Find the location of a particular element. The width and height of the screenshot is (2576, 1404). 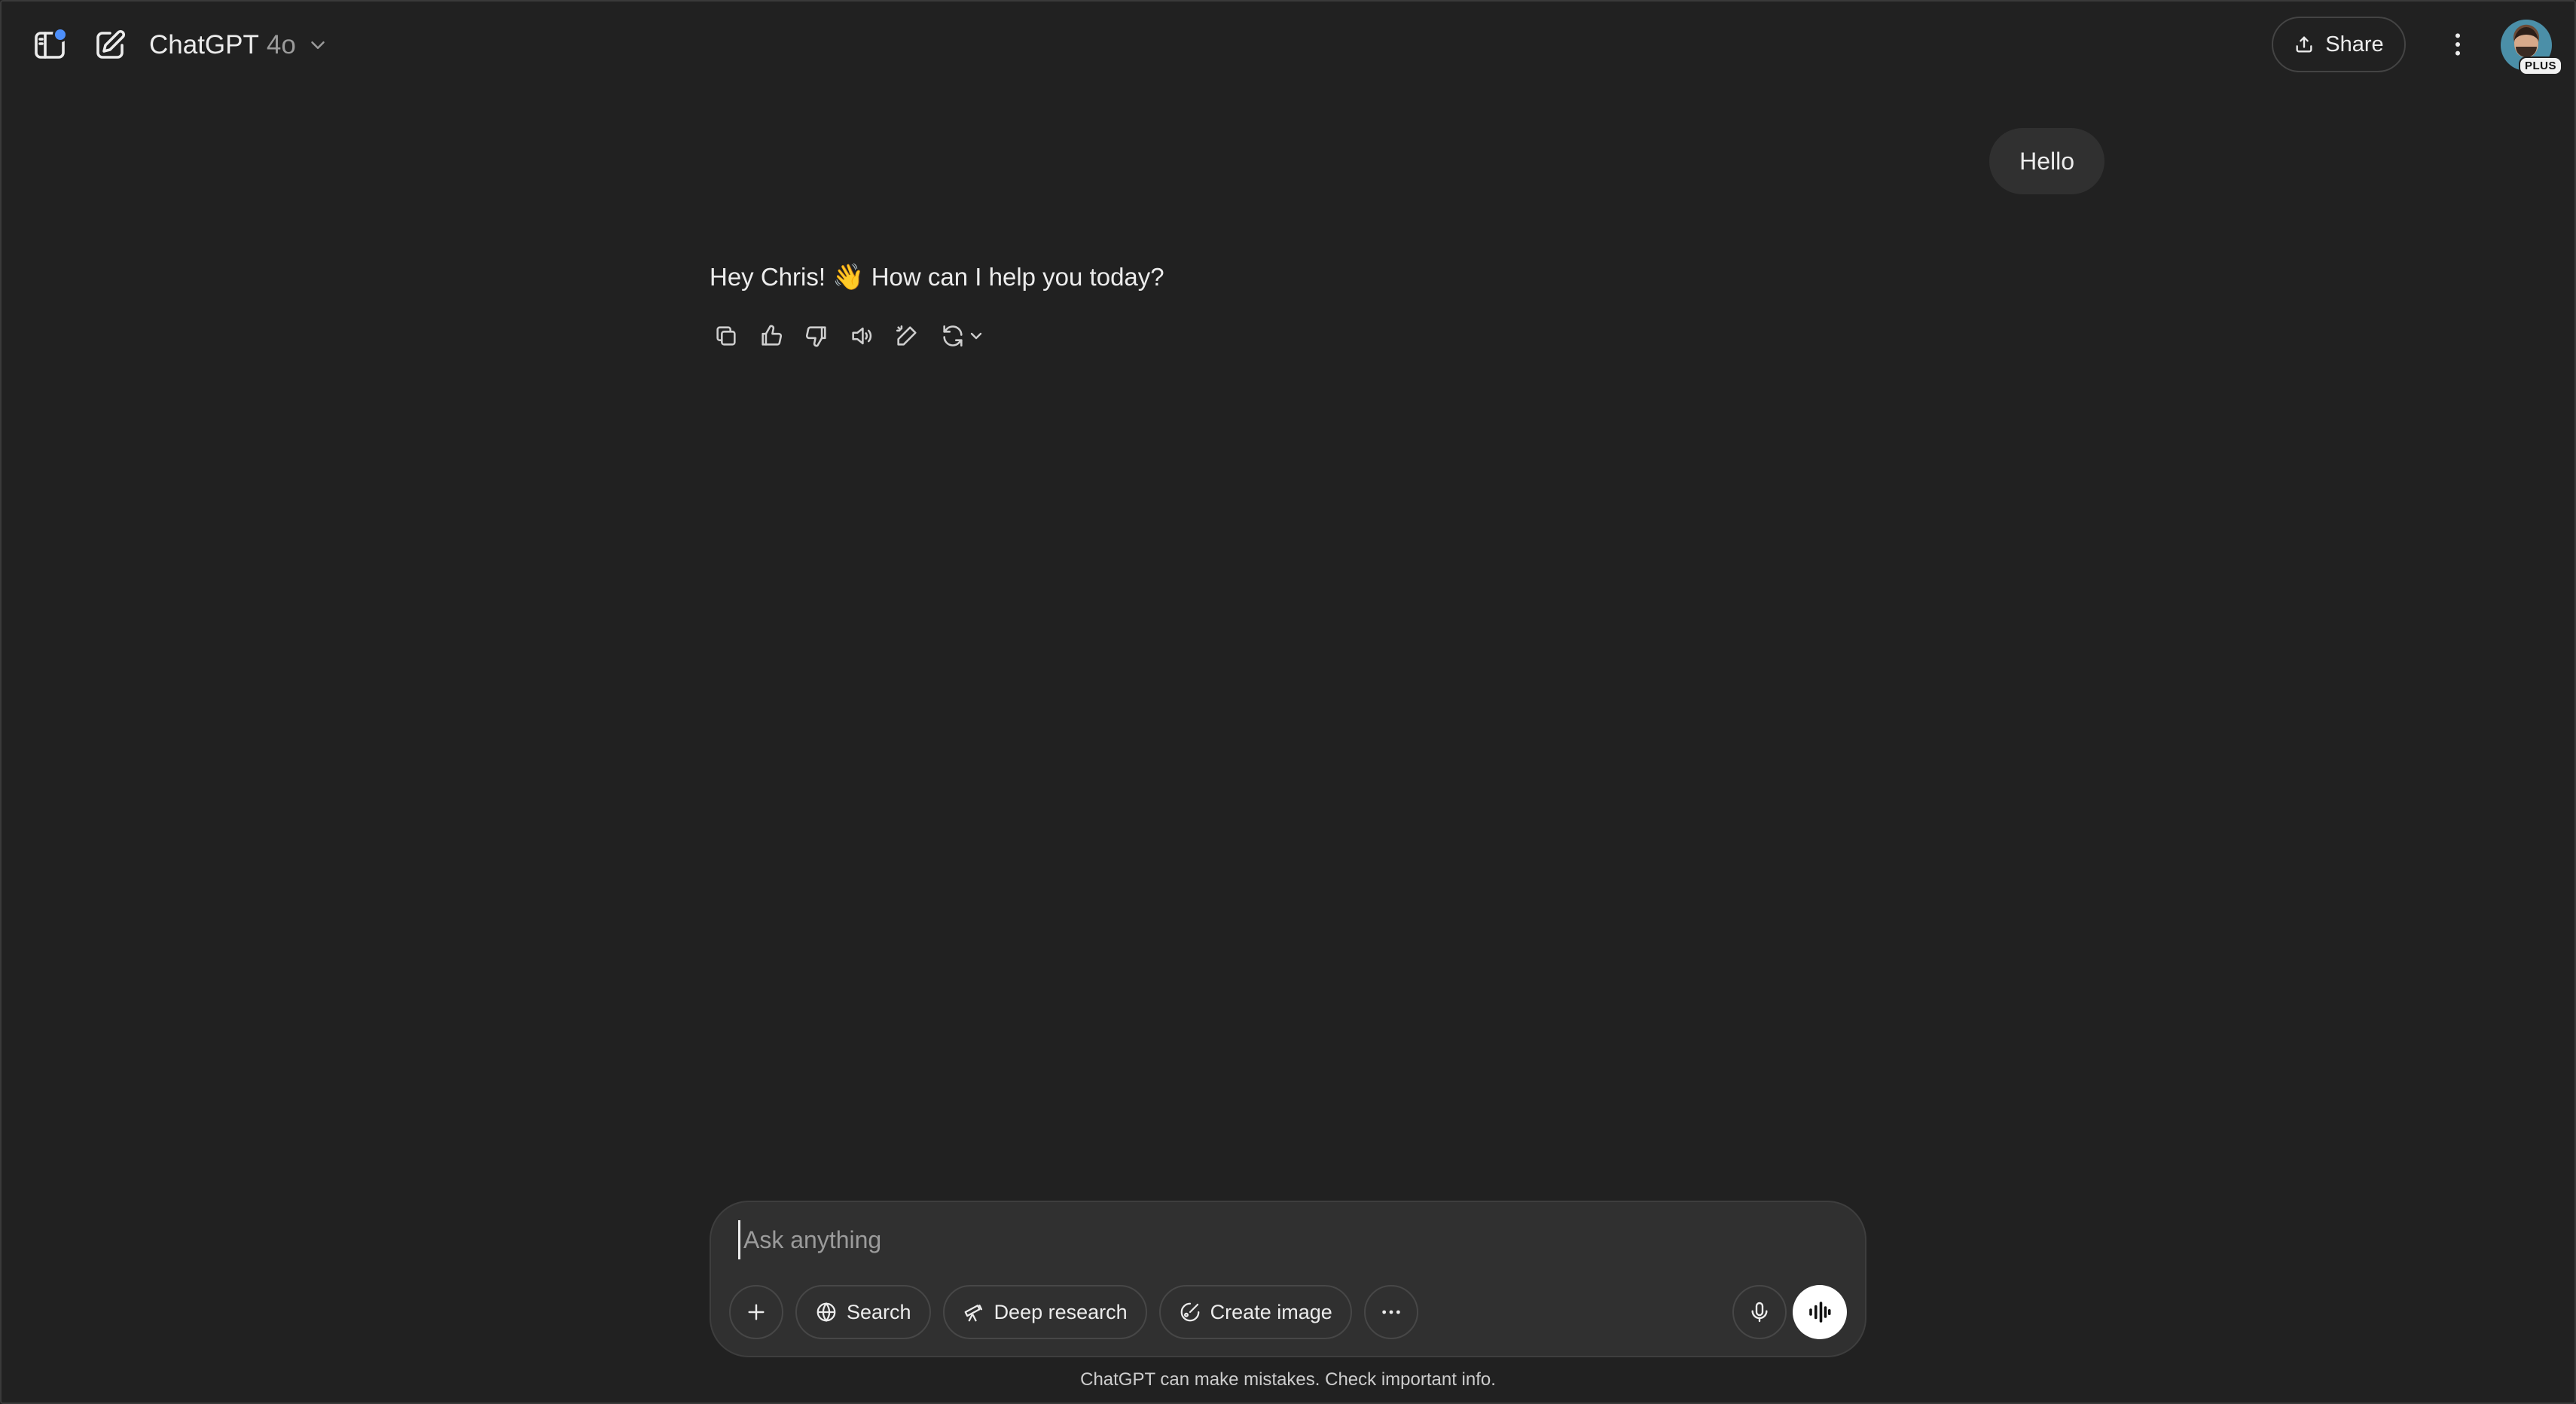

more-tools-button is located at coordinates (1391, 1312).